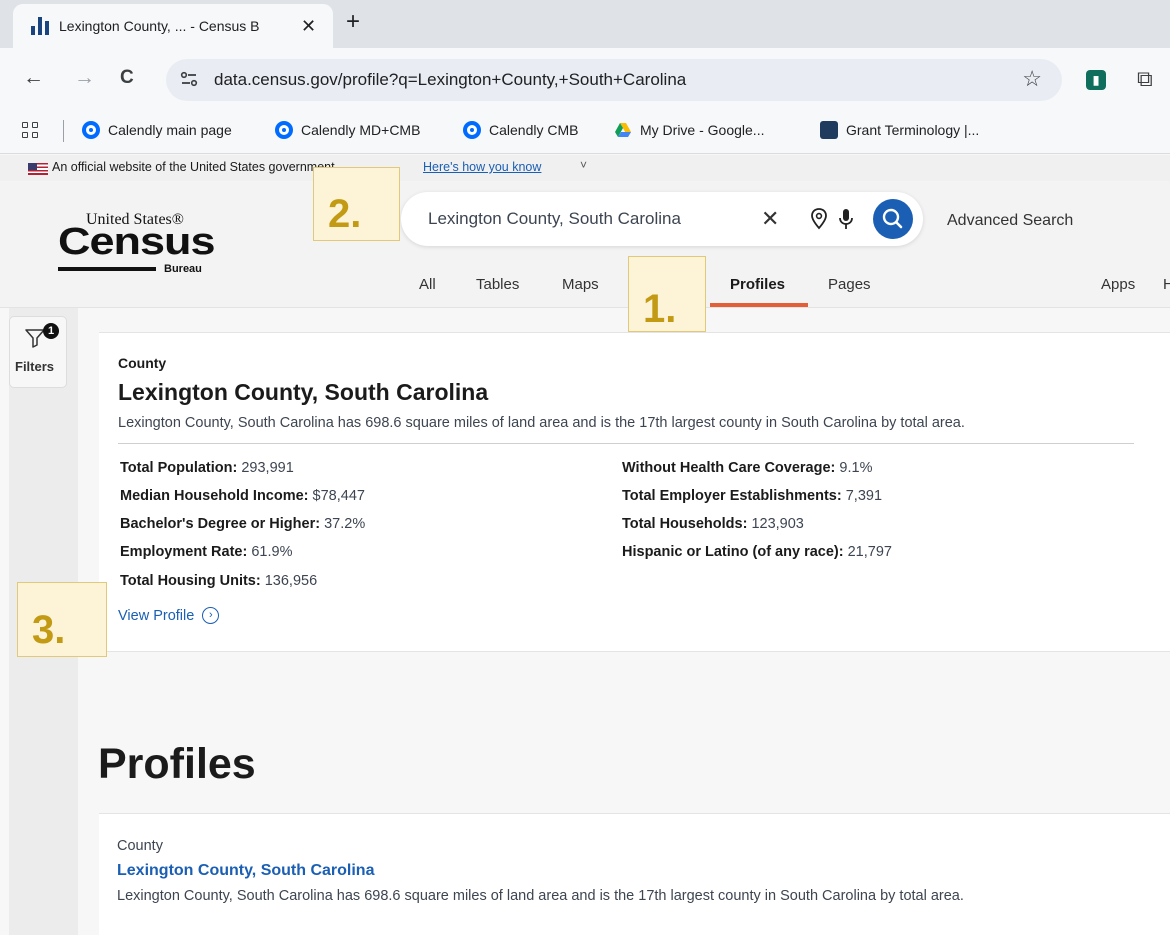 This screenshot has width=1170, height=935. I want to click on logo-bureau: Bureau, so click(183, 269).